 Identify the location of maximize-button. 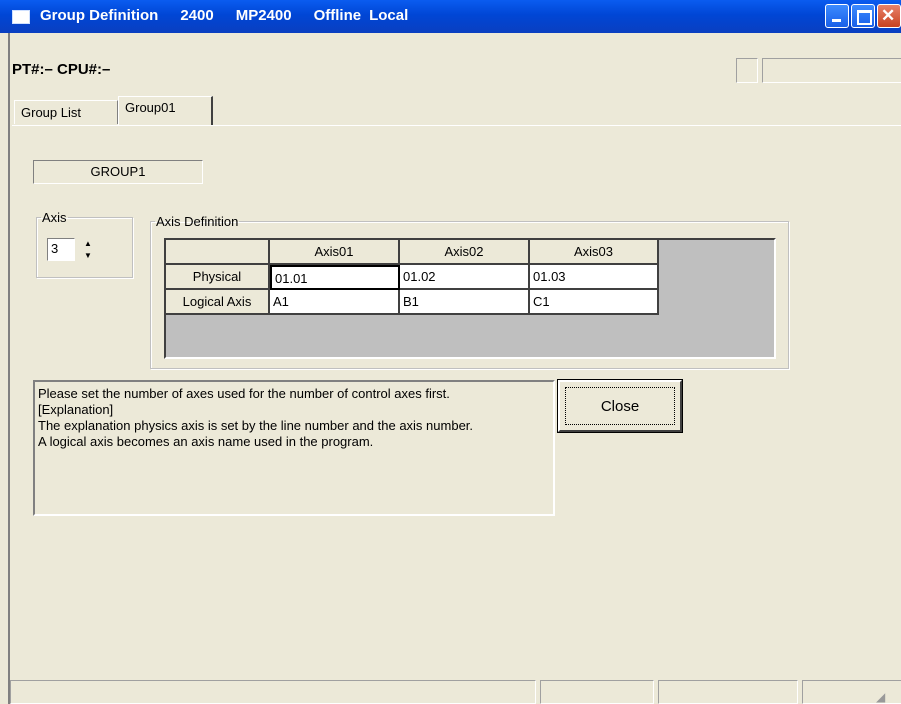
(863, 16).